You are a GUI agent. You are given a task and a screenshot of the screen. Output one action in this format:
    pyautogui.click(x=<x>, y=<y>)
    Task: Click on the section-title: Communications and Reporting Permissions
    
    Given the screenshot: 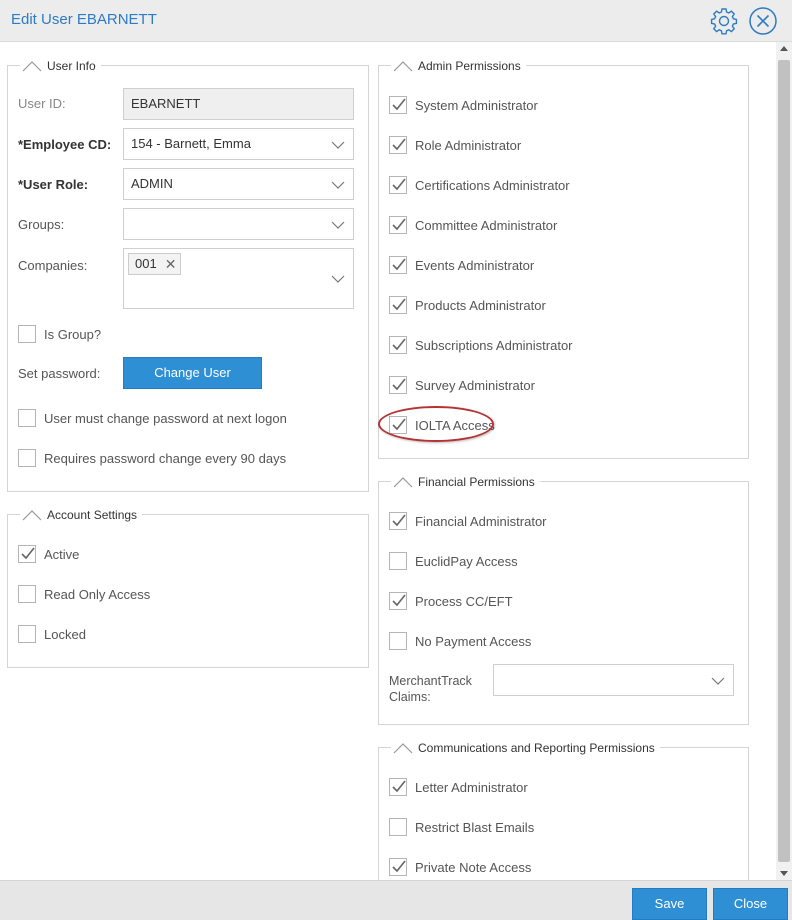 What is the action you would take?
    pyautogui.click(x=536, y=748)
    